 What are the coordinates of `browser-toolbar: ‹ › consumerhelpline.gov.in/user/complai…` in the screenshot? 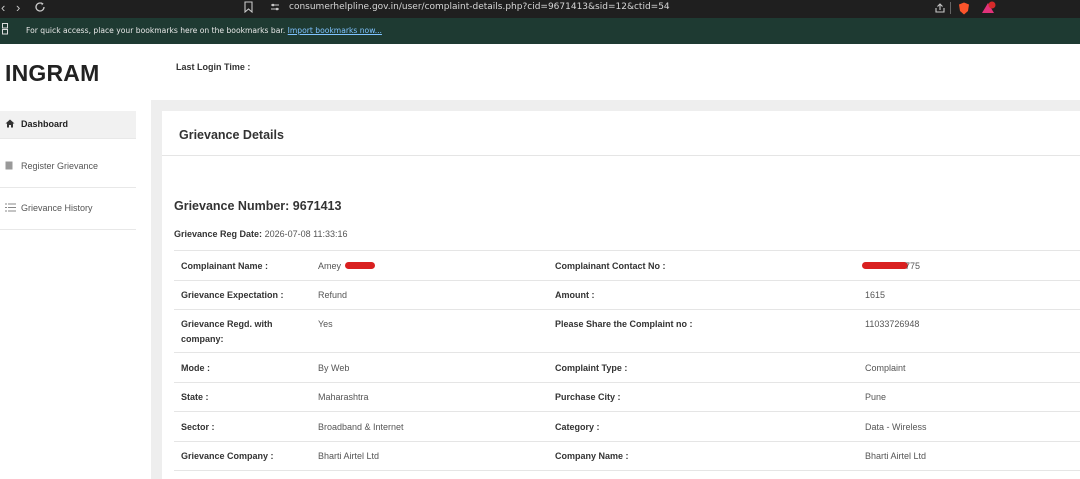 It's located at (540, 9).